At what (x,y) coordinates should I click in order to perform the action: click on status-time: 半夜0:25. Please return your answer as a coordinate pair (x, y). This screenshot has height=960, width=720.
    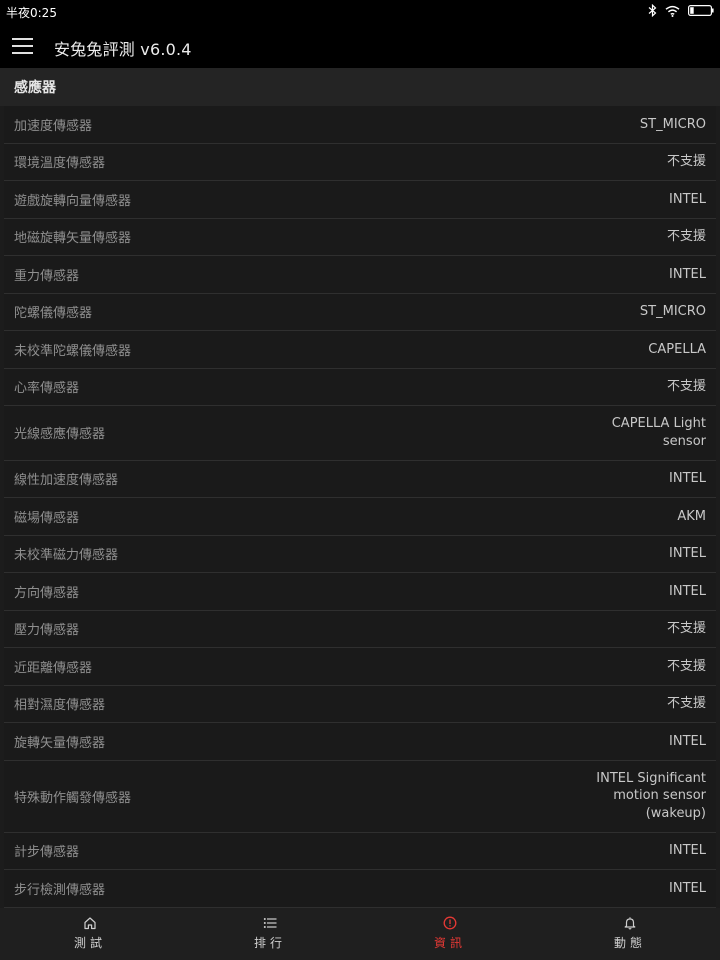
    Looking at the image, I should click on (31, 13).